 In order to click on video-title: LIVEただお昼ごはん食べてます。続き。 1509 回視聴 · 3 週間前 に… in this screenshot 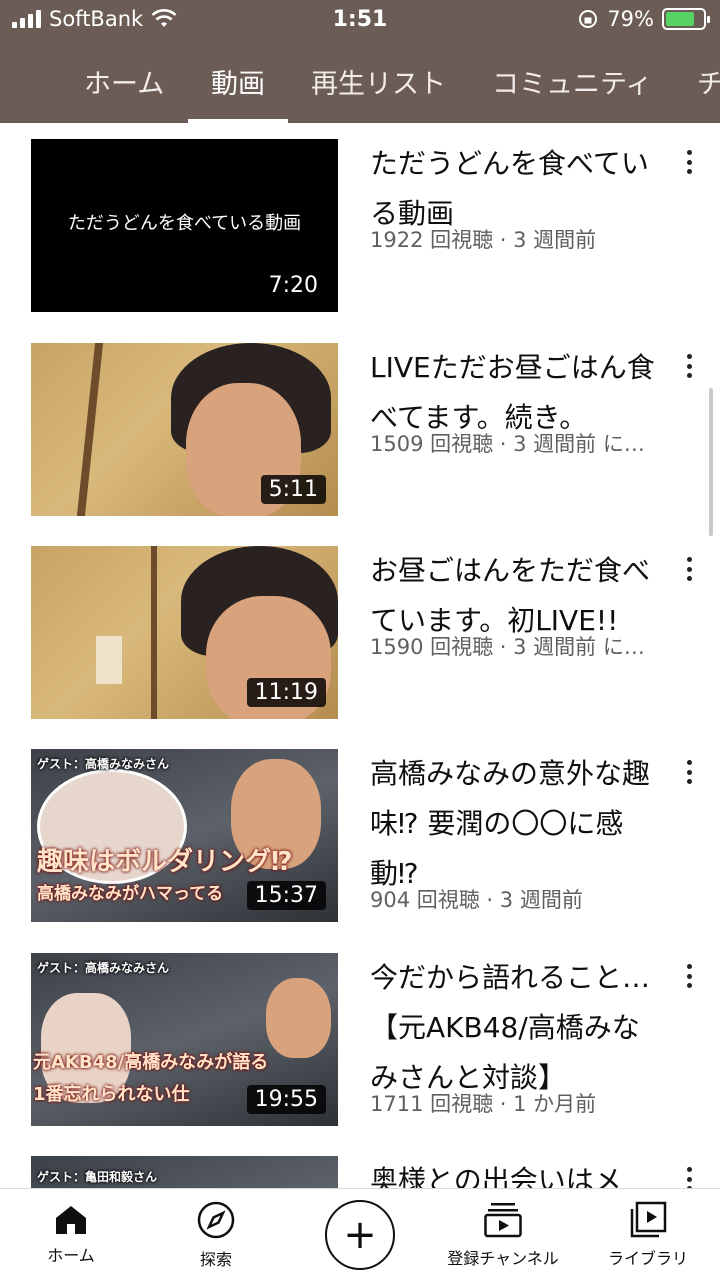, I will do `click(512, 400)`.